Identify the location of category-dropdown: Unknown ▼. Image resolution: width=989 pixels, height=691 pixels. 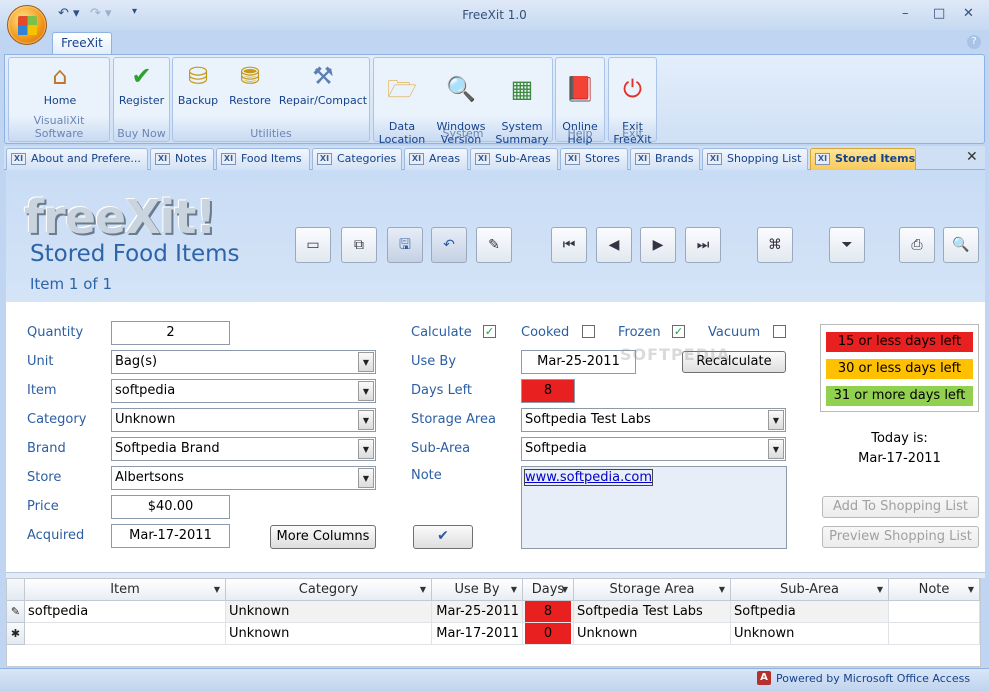
(243, 420).